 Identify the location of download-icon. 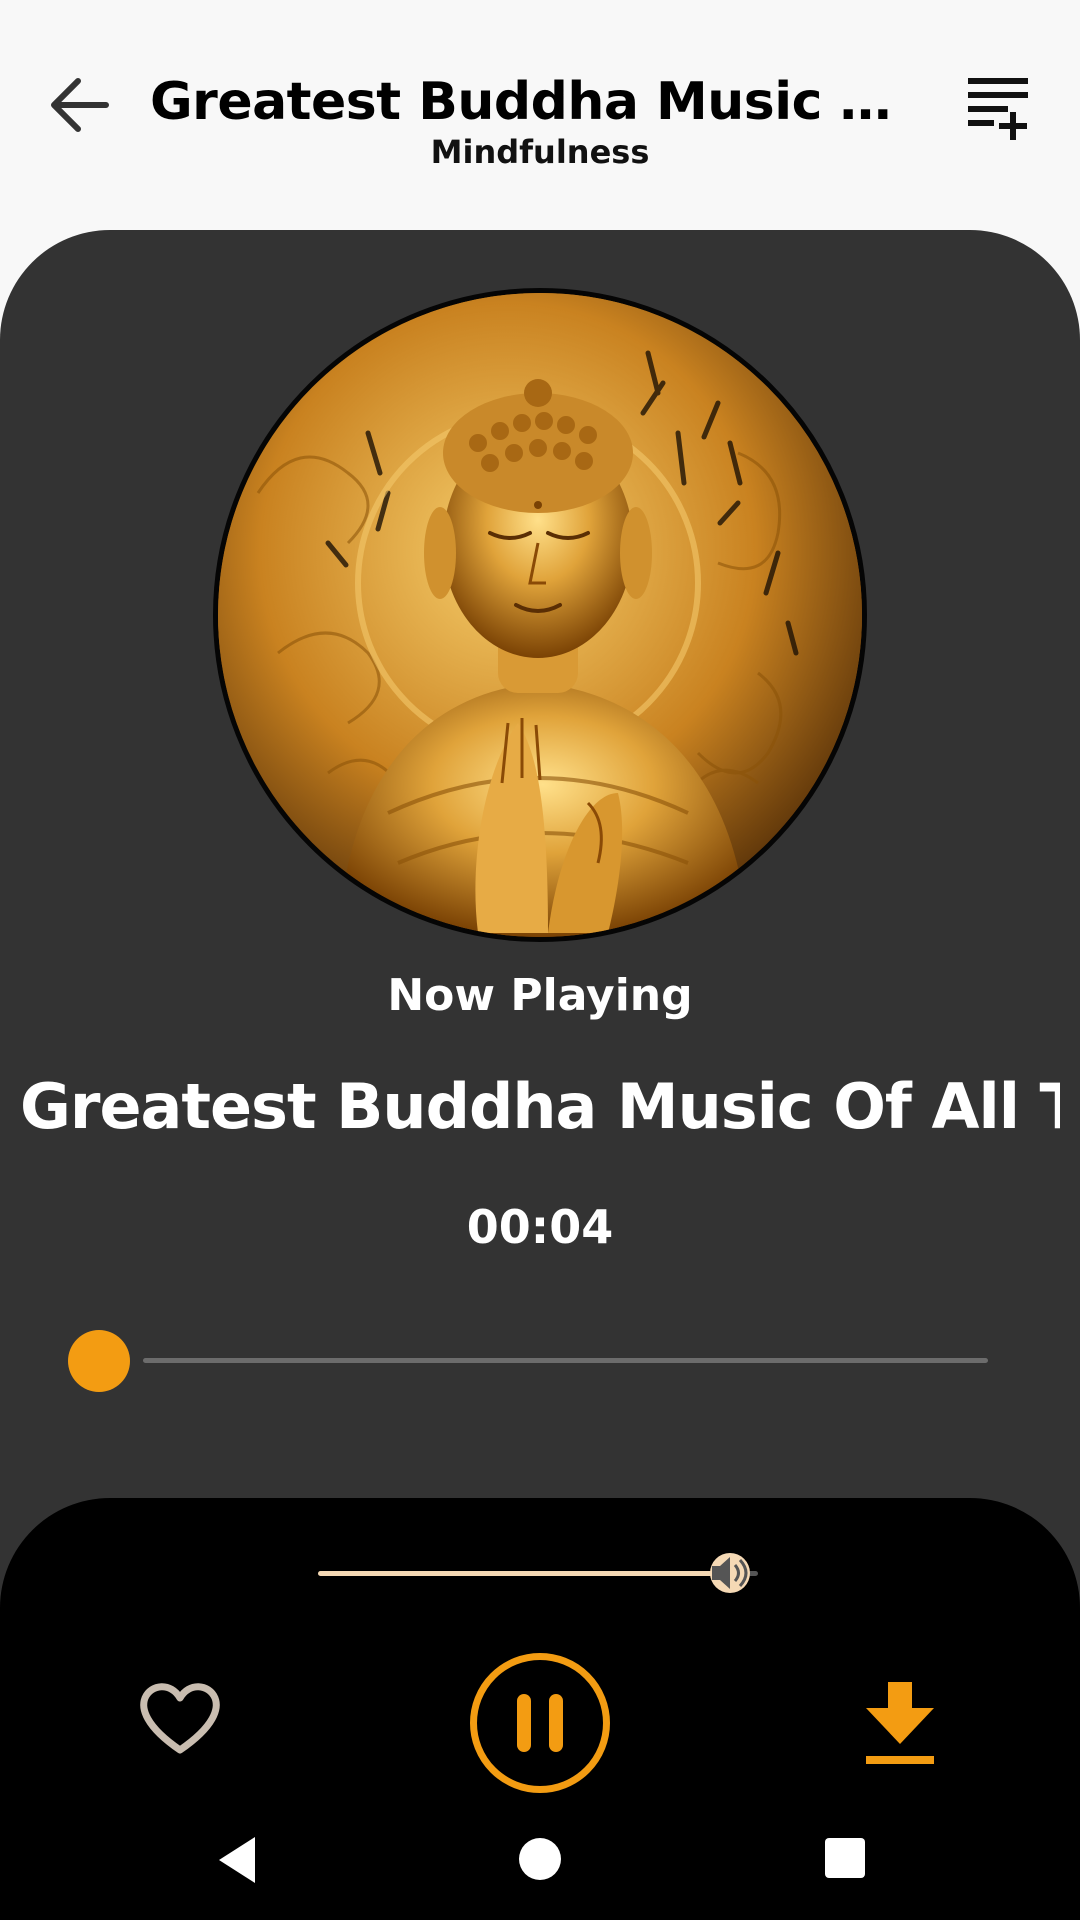
(900, 1723).